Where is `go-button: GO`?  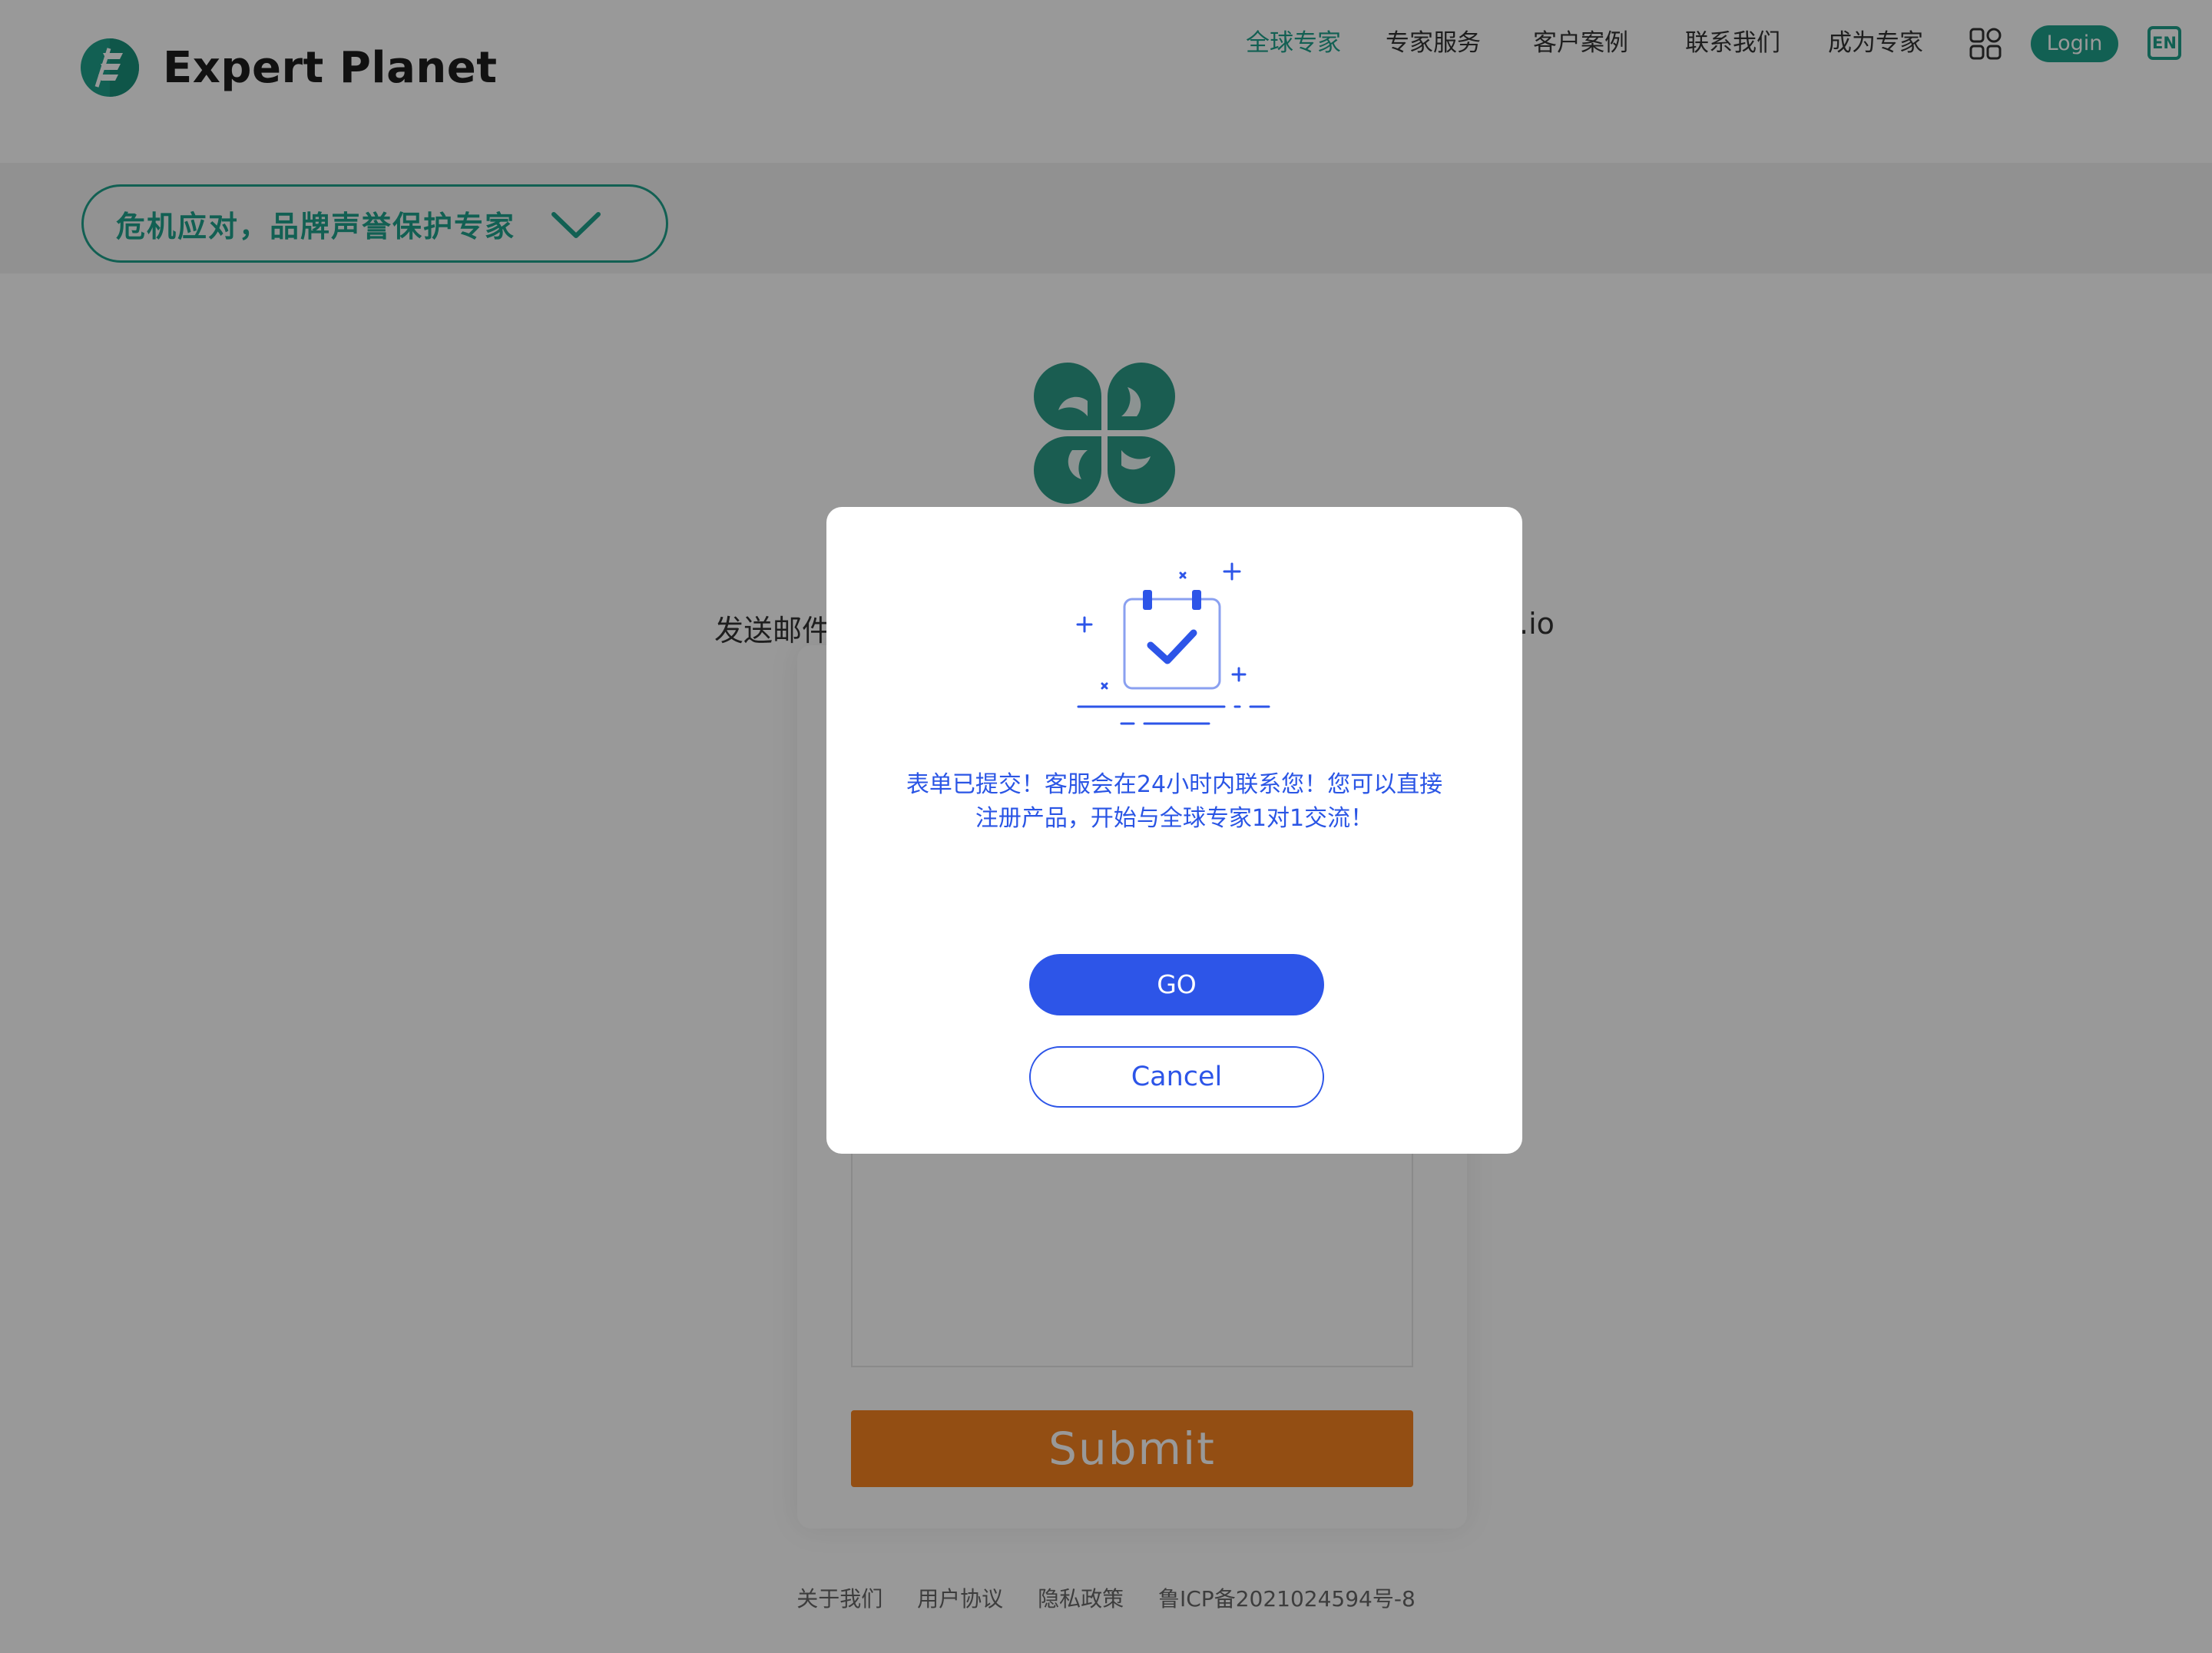
go-button: GO is located at coordinates (1176, 984).